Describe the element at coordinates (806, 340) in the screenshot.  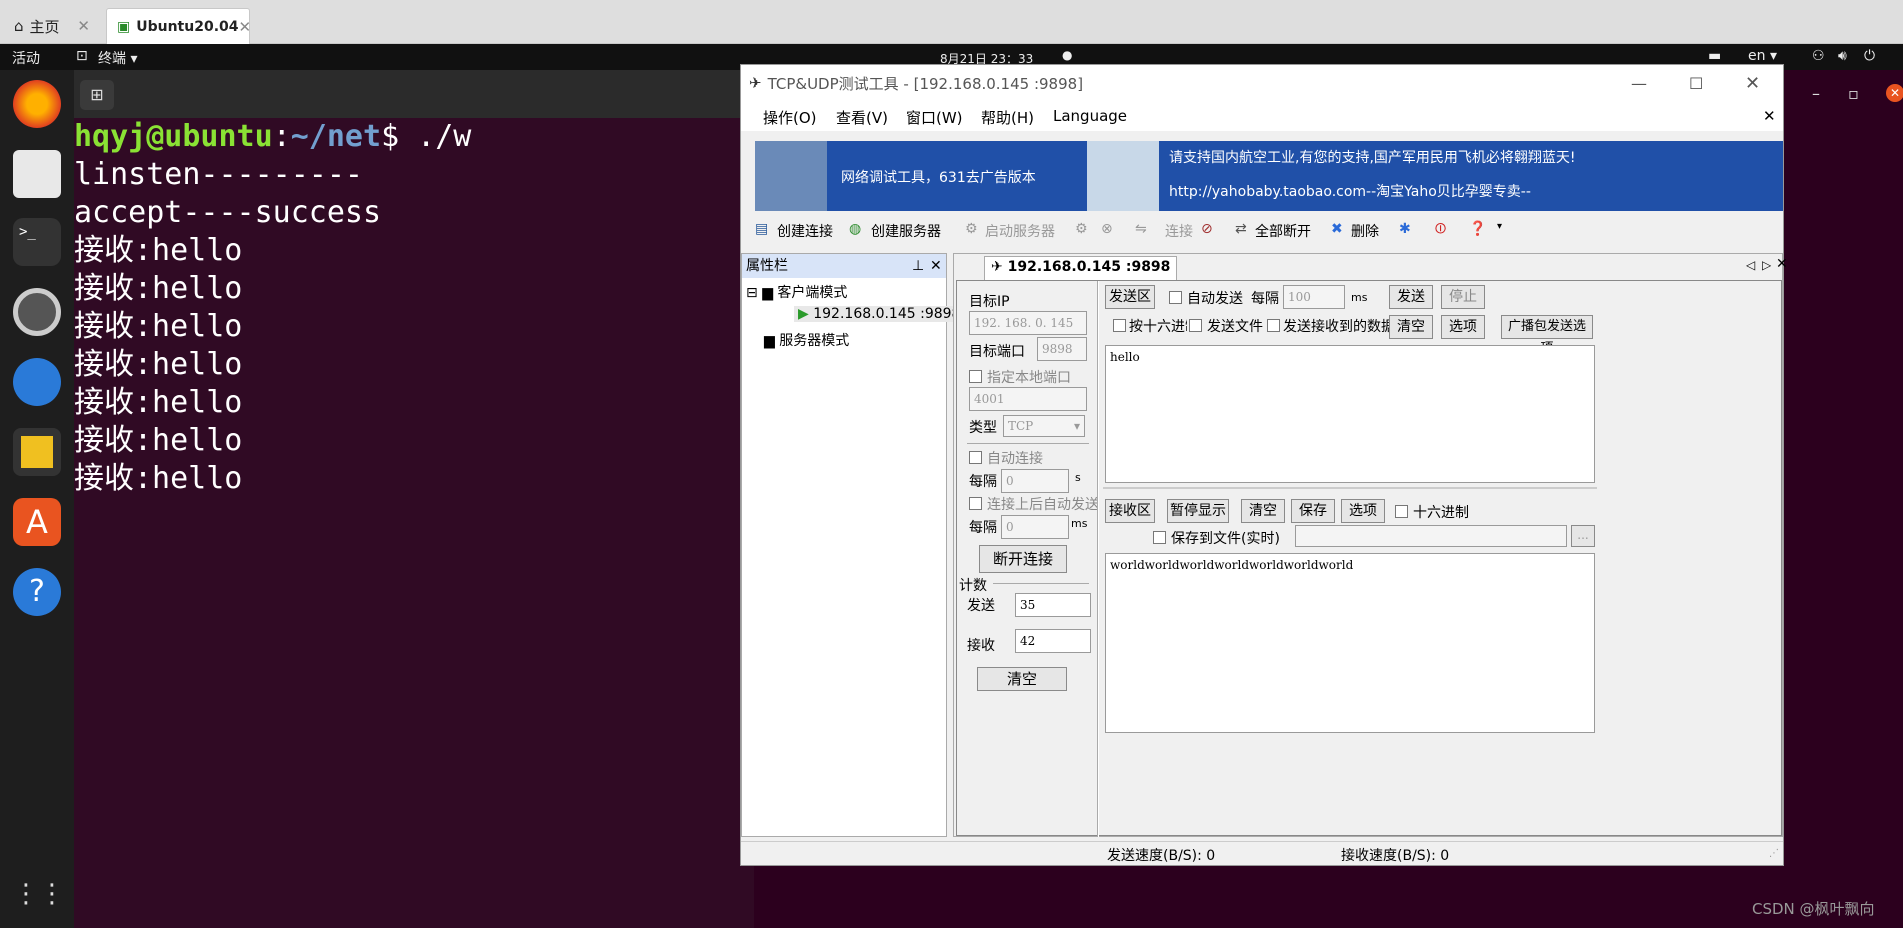
I see `server-mode-node: ▆ 服务器模式` at that location.